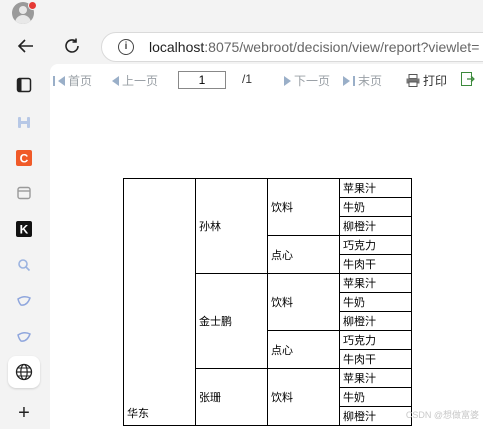 Image resolution: width=483 pixels, height=429 pixels. I want to click on last-page-bar-icon, so click(354, 80).